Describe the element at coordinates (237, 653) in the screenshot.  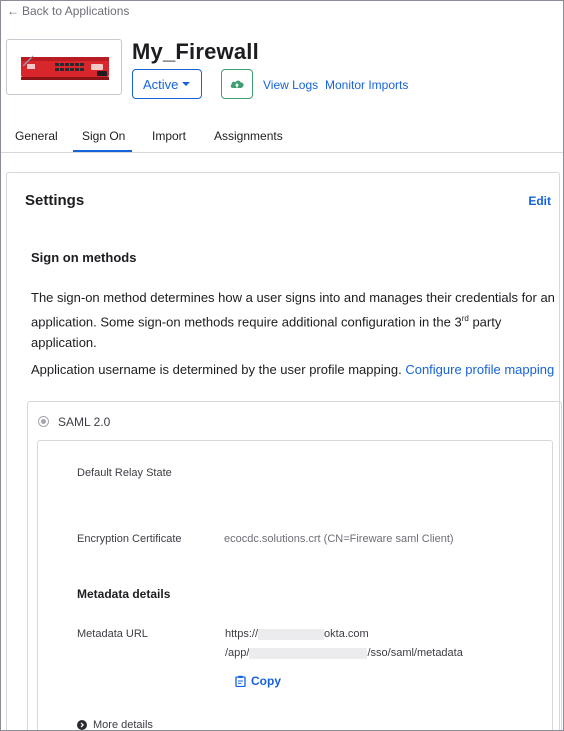
I see `metadata-url-app-path: /app/` at that location.